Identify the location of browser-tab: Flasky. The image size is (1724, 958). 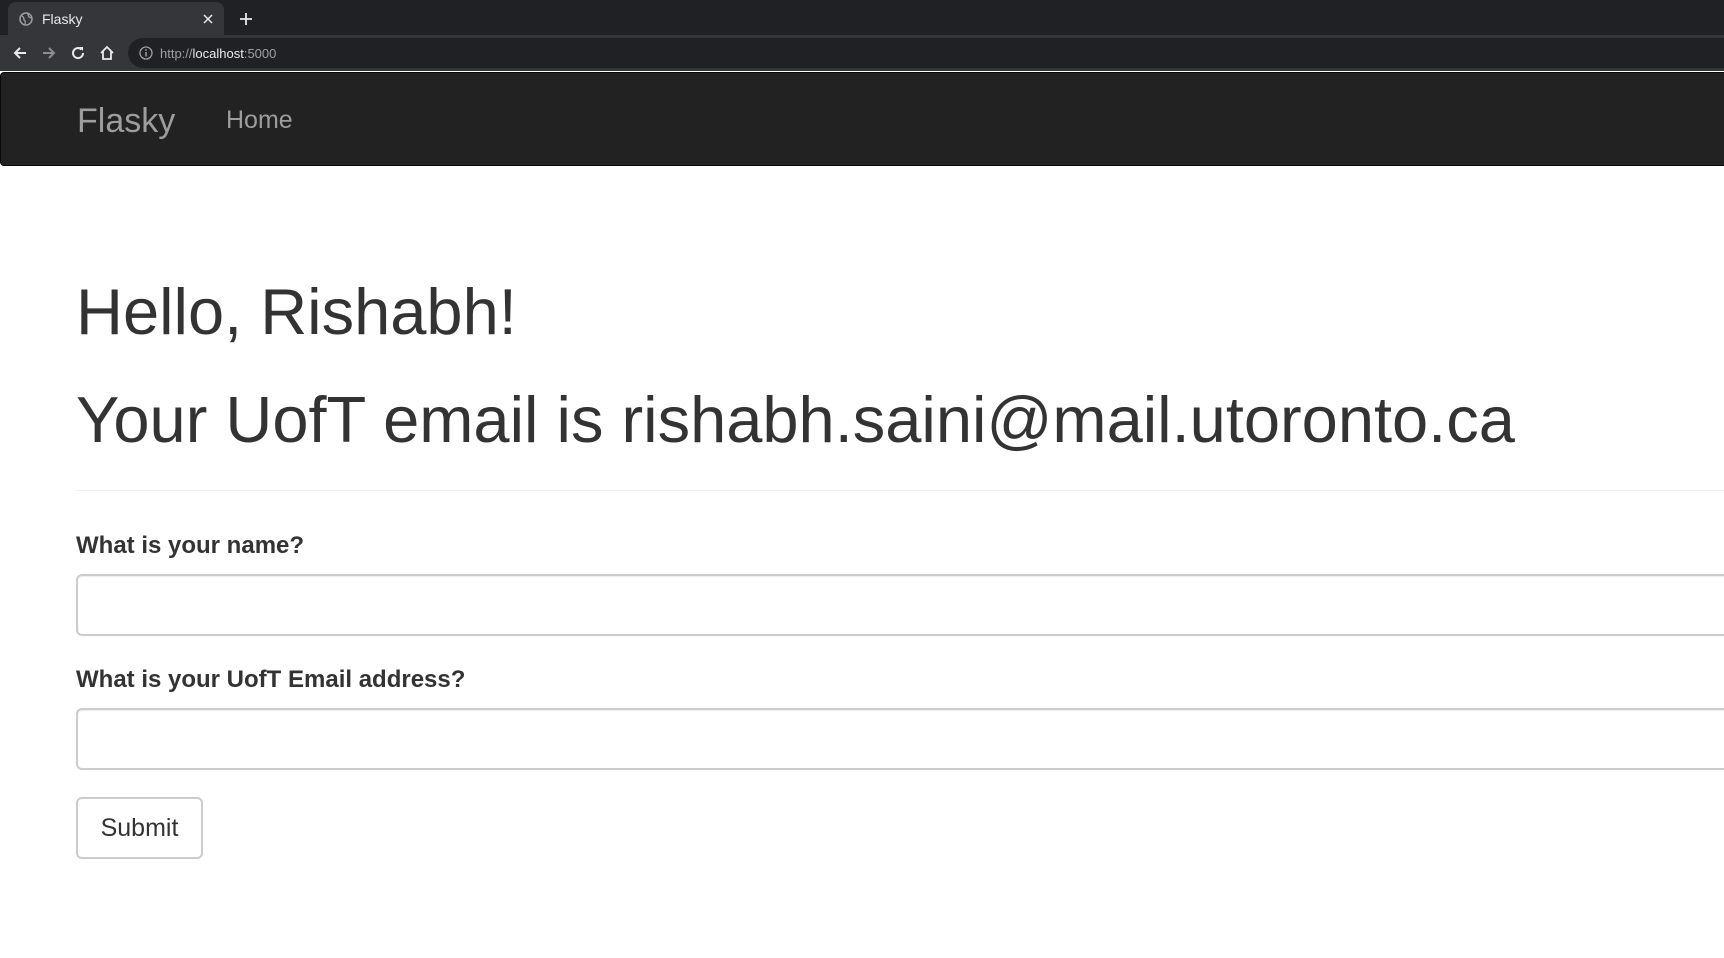
(116, 18).